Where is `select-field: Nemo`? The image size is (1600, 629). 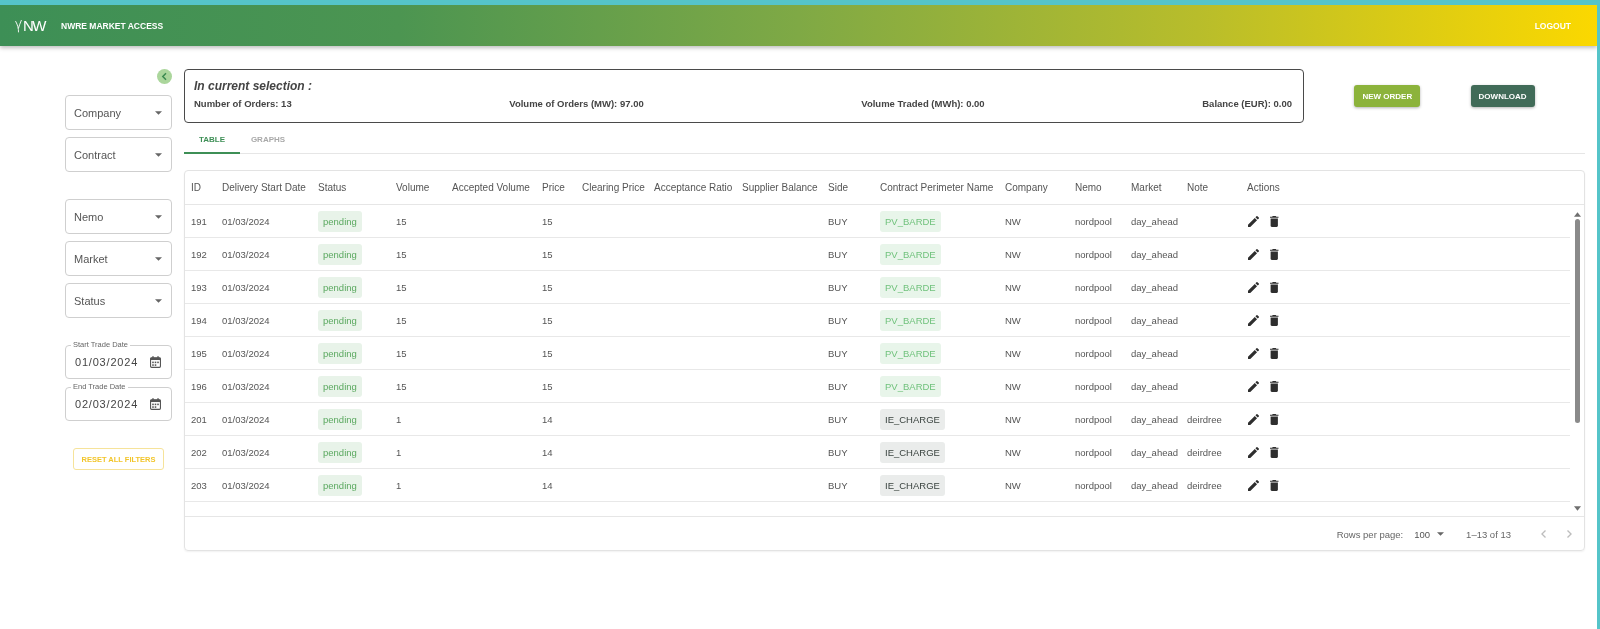
select-field: Nemo is located at coordinates (118, 216).